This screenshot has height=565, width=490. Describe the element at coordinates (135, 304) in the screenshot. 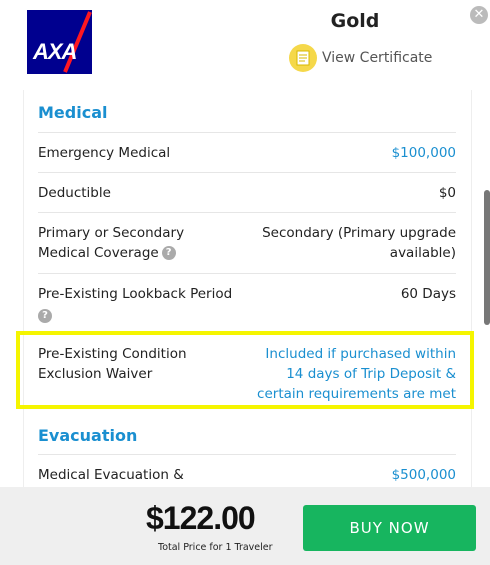

I see `benefit-label: Pre-Existing Lookback Period ?` at that location.